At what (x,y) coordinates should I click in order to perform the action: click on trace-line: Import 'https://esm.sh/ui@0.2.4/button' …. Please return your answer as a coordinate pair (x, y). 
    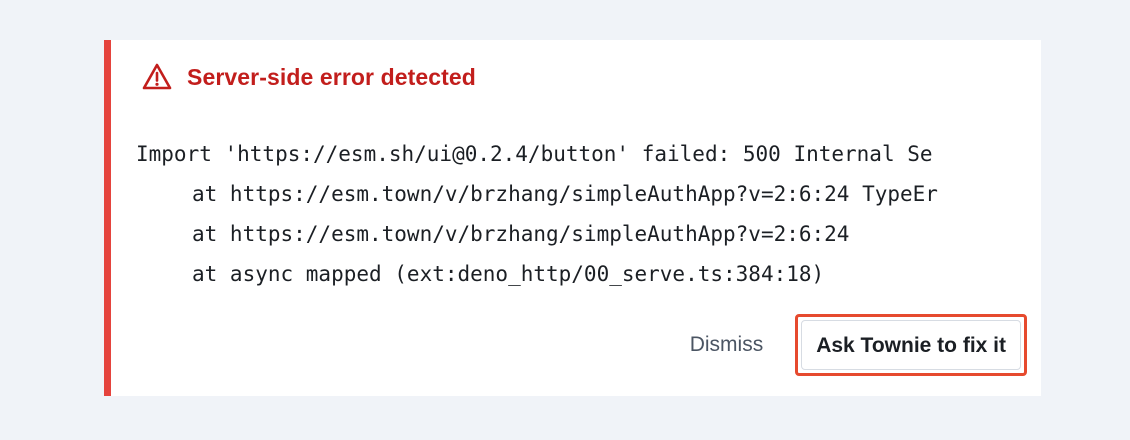
    Looking at the image, I should click on (534, 154).